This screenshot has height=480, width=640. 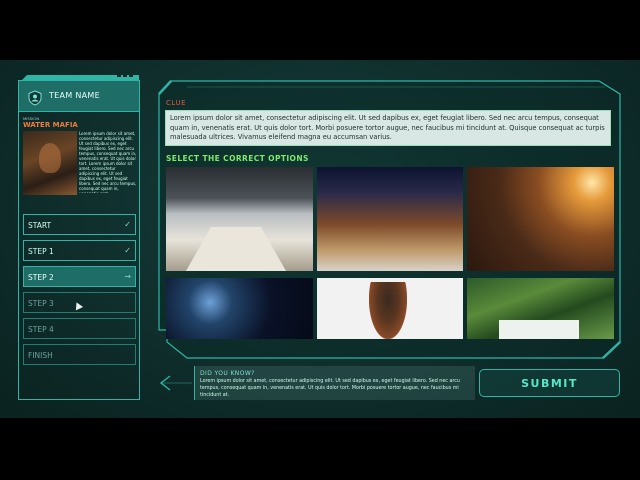 What do you see at coordinates (74, 95) in the screenshot?
I see `team-name: TEAM NAME` at bounding box center [74, 95].